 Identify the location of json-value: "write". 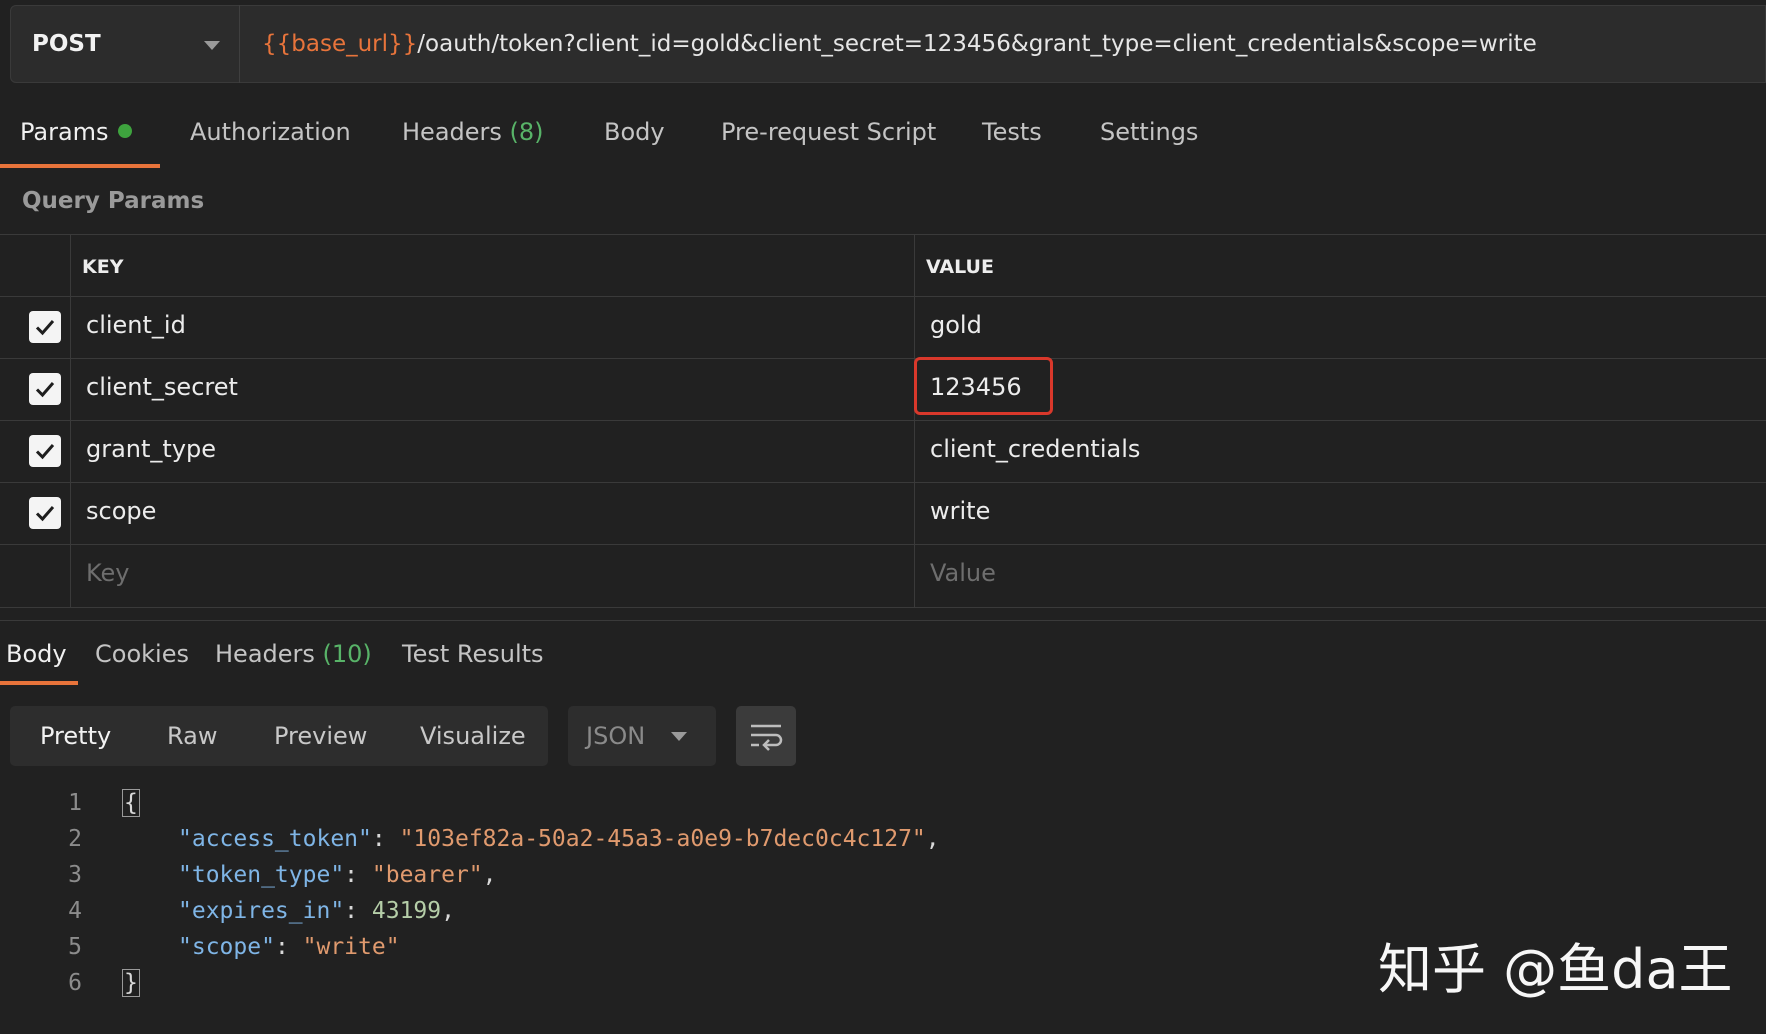
(351, 947).